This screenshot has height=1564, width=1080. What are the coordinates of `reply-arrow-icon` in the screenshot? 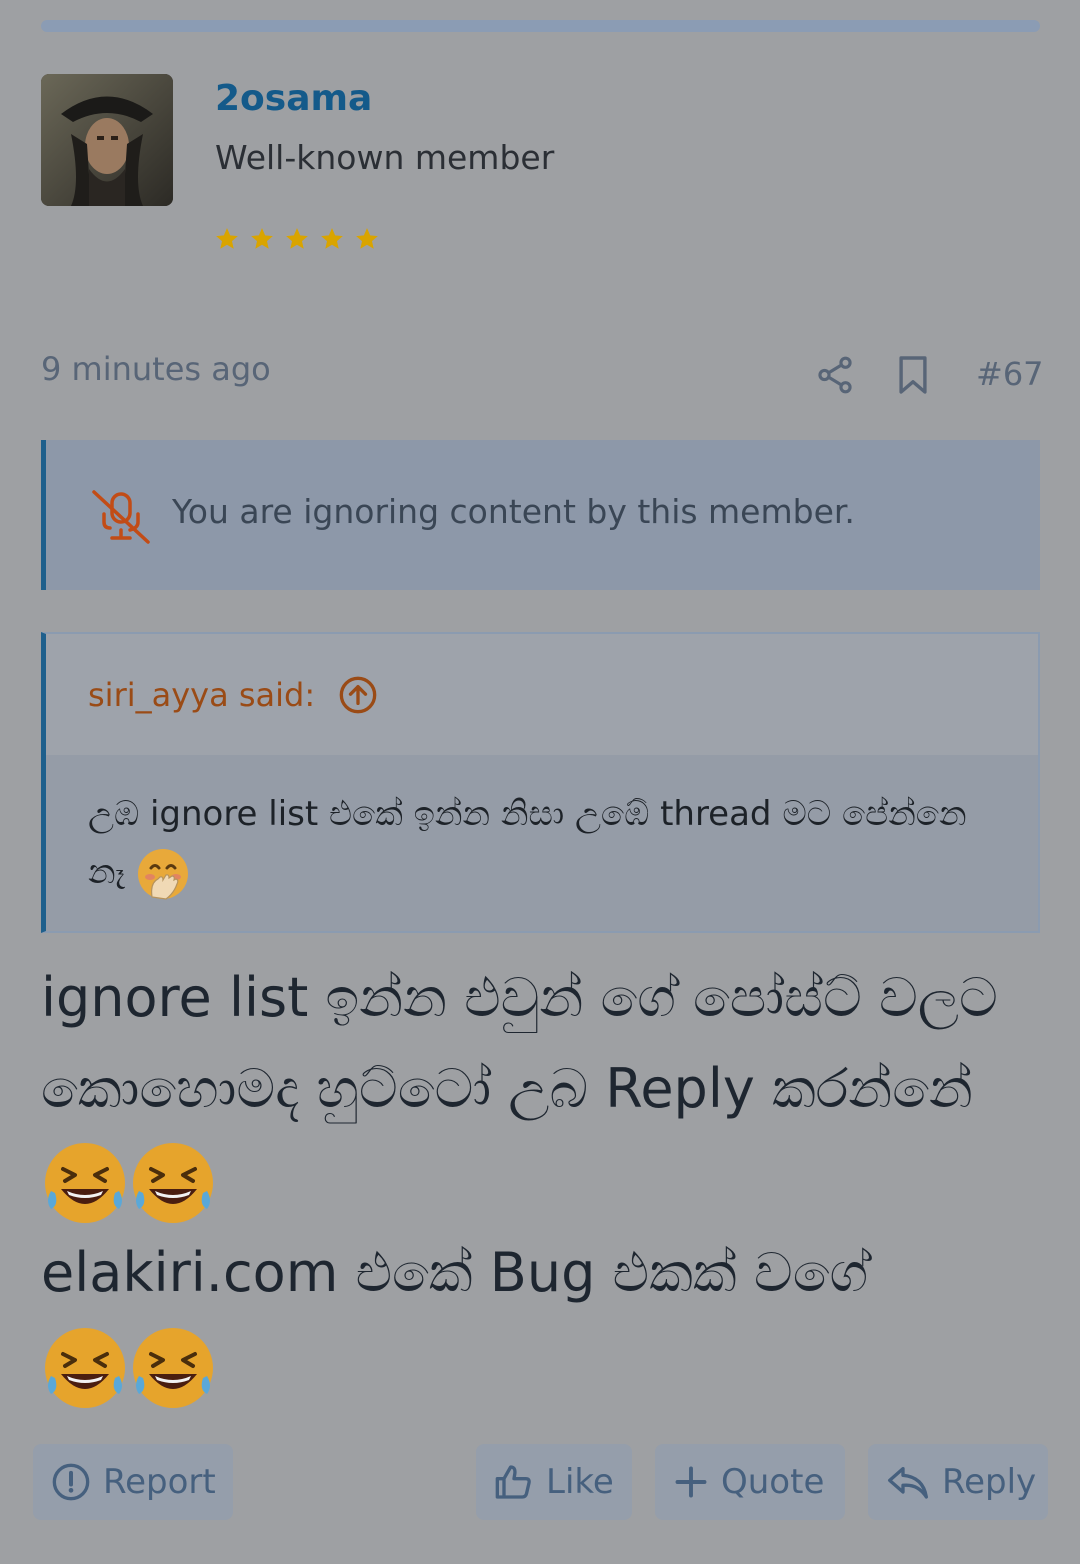 It's located at (908, 1483).